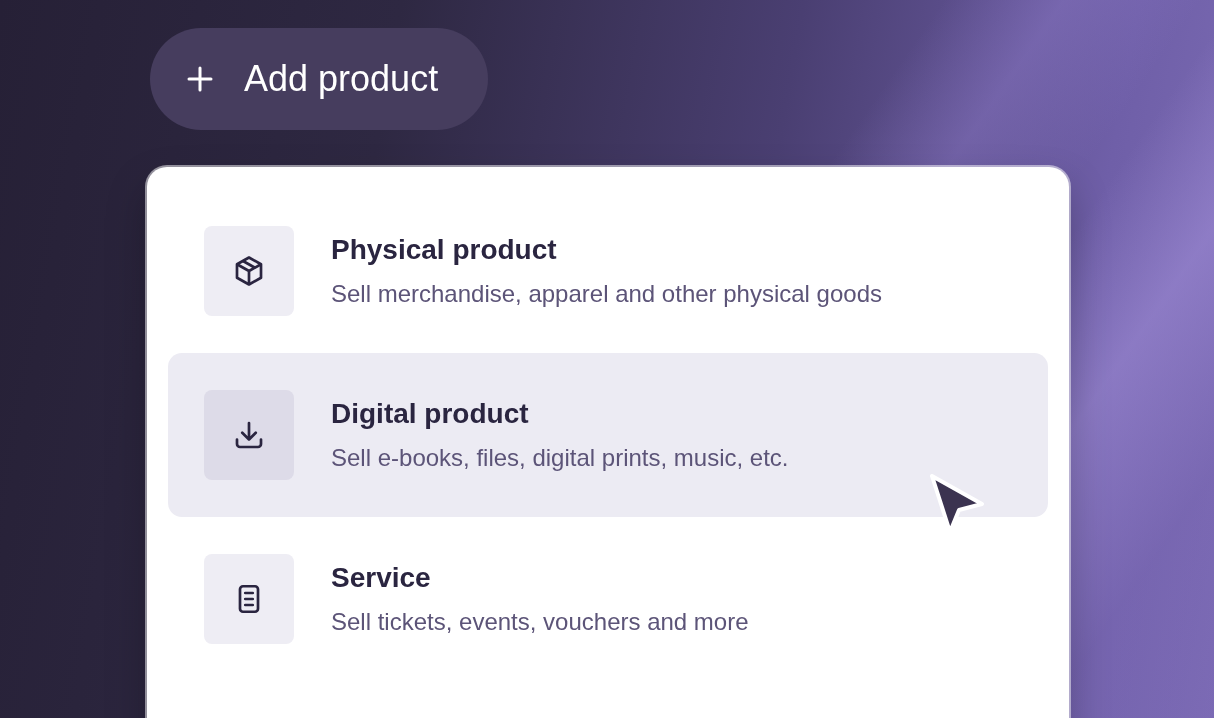 The width and height of the screenshot is (1214, 718). What do you see at coordinates (606, 294) in the screenshot?
I see `option-description: Sell merchandise, apparel and other physical goods` at bounding box center [606, 294].